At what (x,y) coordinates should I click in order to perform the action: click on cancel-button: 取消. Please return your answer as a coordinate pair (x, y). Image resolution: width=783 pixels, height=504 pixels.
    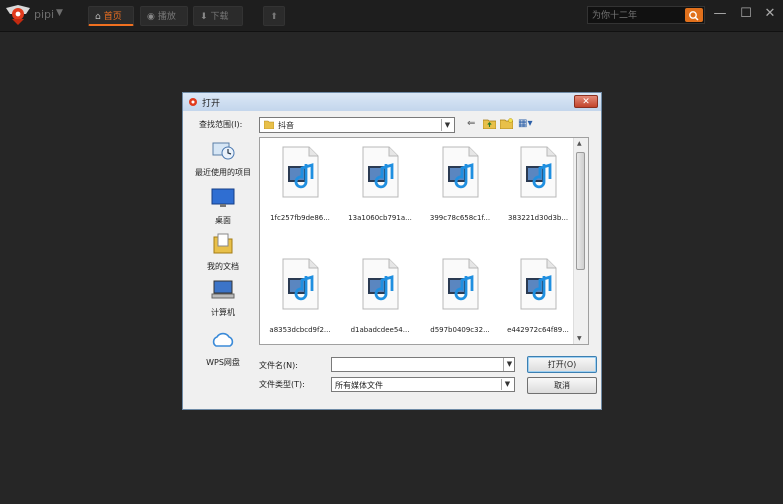
    Looking at the image, I should click on (562, 385).